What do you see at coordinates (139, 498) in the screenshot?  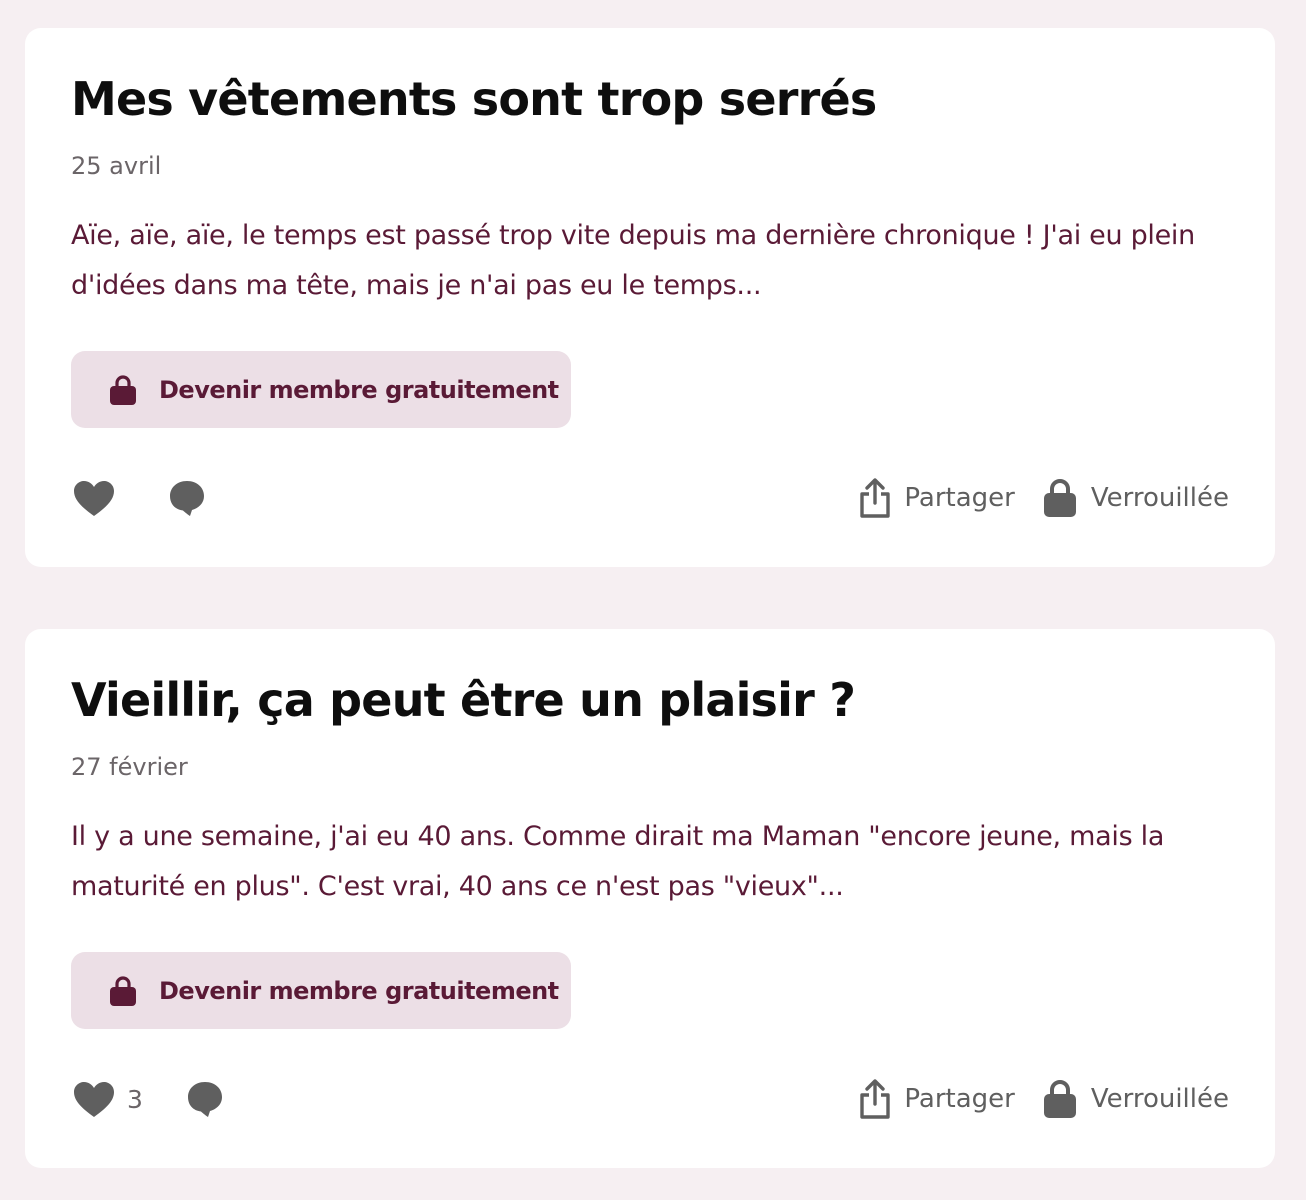 I see `post-reactions` at bounding box center [139, 498].